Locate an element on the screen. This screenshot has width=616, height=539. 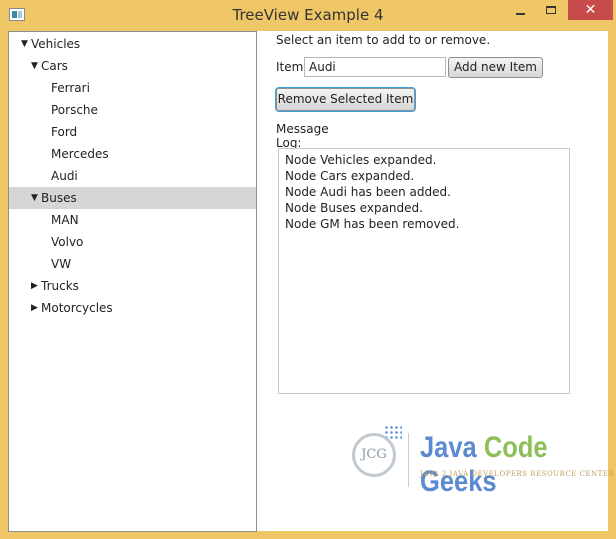
log-line: Node GM has been removed. is located at coordinates (372, 224).